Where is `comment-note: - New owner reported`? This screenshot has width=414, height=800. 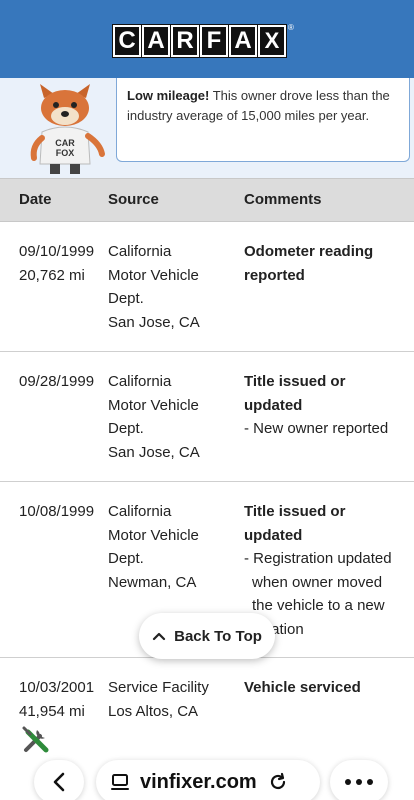 comment-note: - New owner reported is located at coordinates (316, 428).